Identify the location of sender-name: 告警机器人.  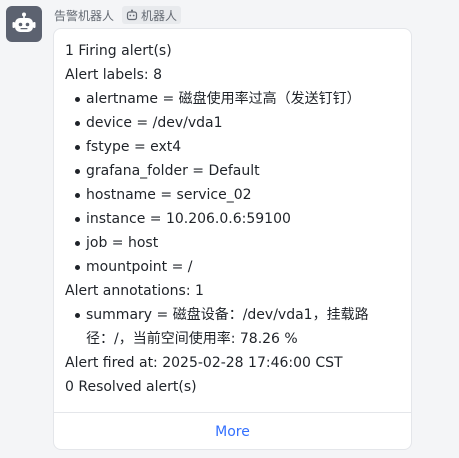
(84, 15).